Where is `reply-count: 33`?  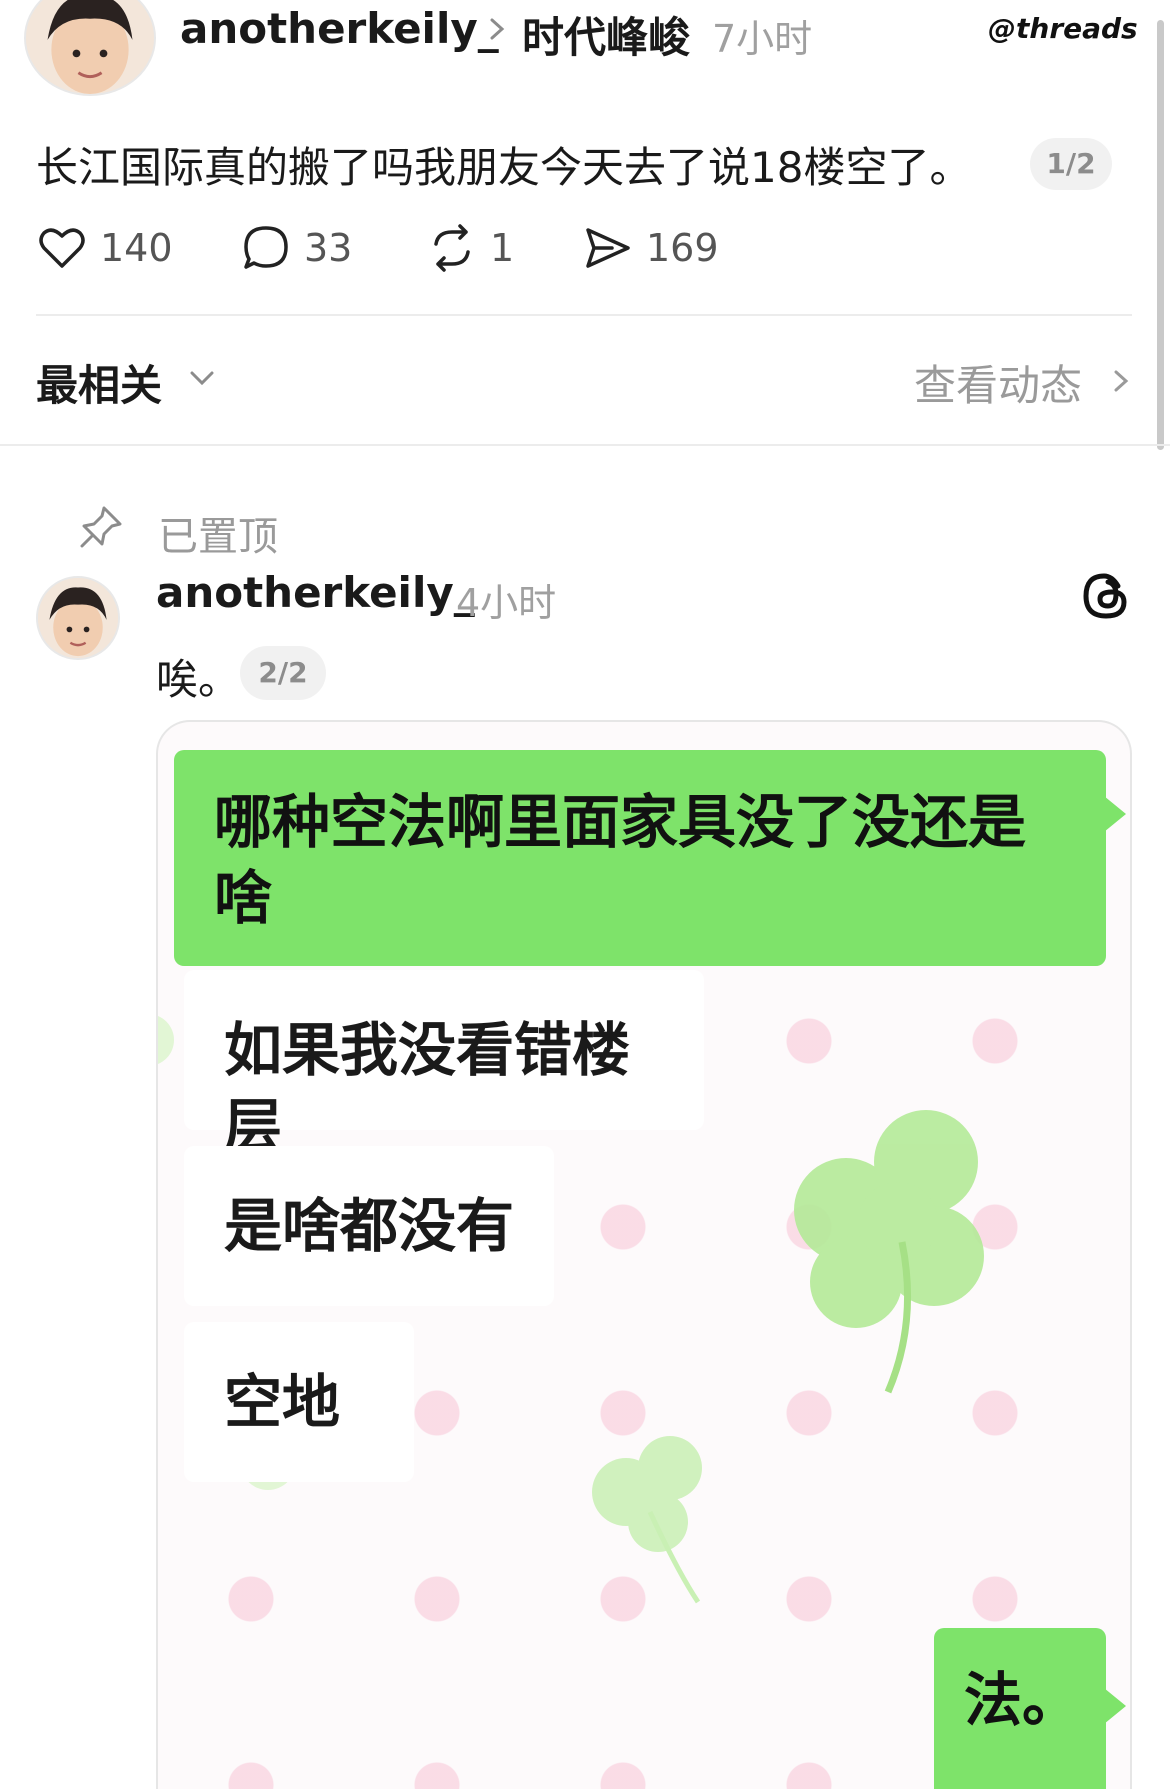
reply-count: 33 is located at coordinates (328, 248).